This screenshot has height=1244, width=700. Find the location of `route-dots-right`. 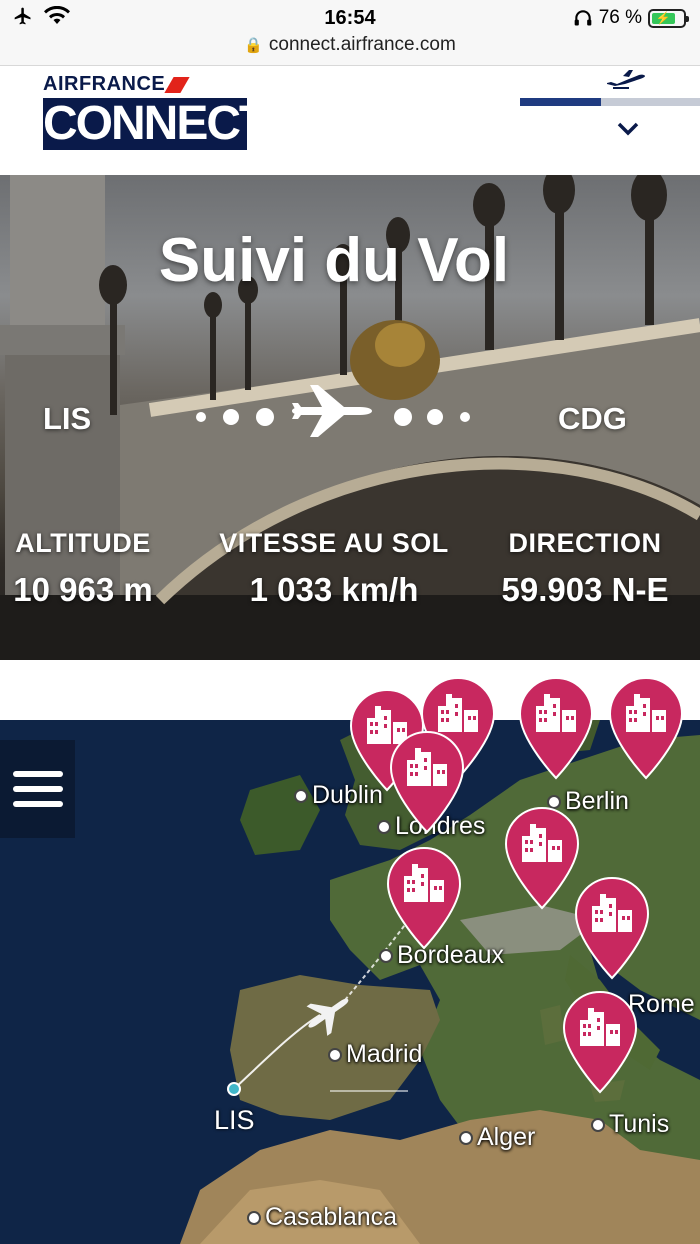

route-dots-right is located at coordinates (432, 417).